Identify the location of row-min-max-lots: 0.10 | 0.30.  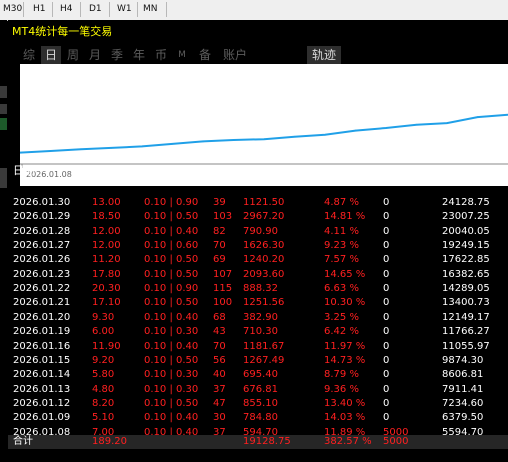
(171, 375).